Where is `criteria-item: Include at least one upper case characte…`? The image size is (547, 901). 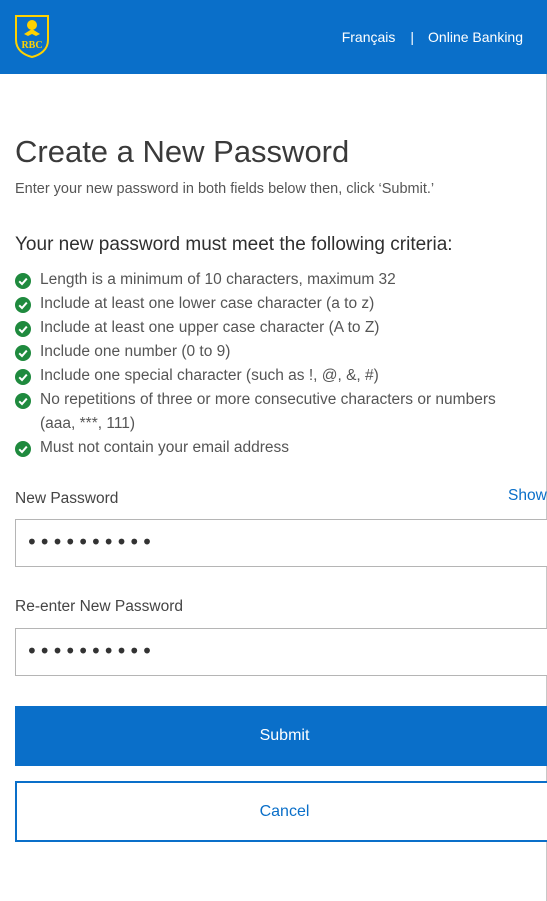
criteria-item: Include at least one upper case characte… is located at coordinates (275, 328).